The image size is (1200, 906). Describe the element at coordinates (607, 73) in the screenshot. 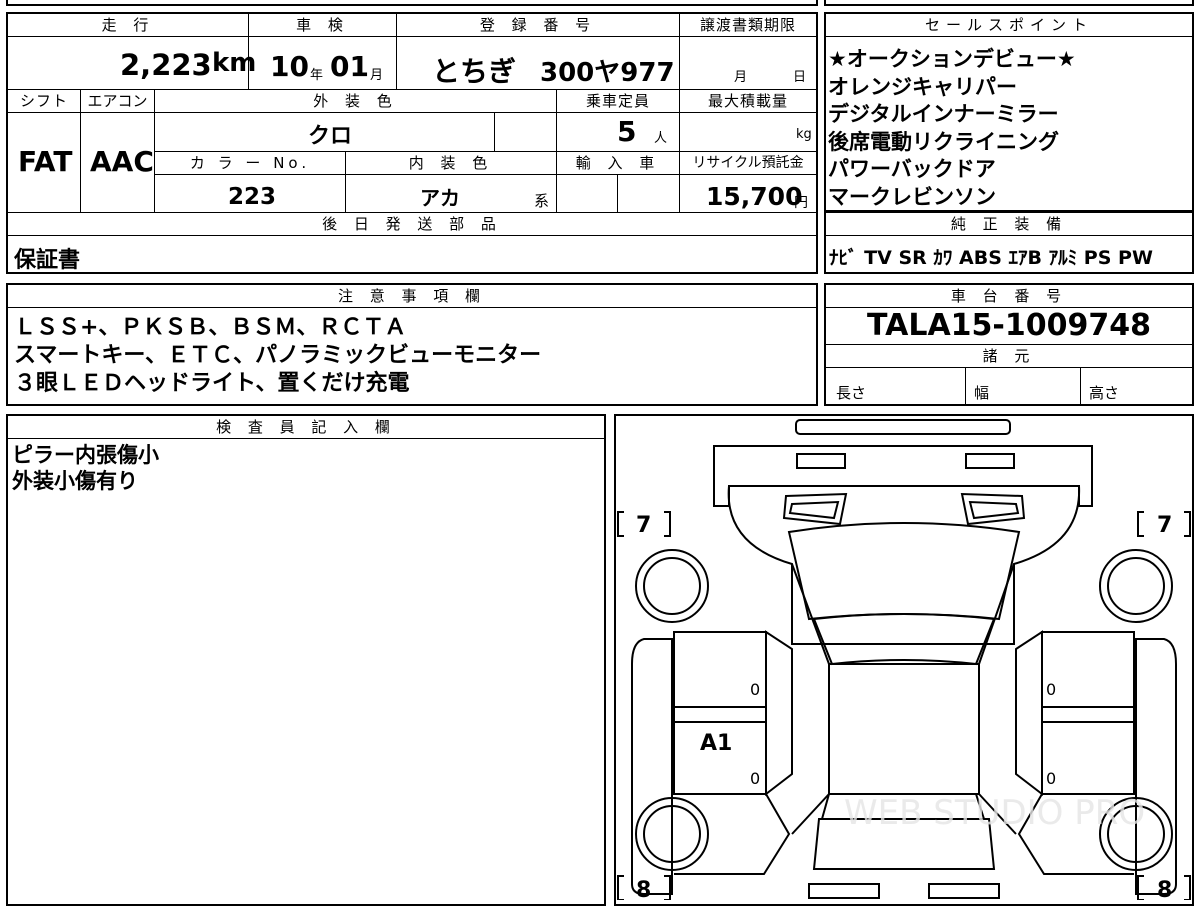

I see `registration-number: 300ヤ977` at that location.